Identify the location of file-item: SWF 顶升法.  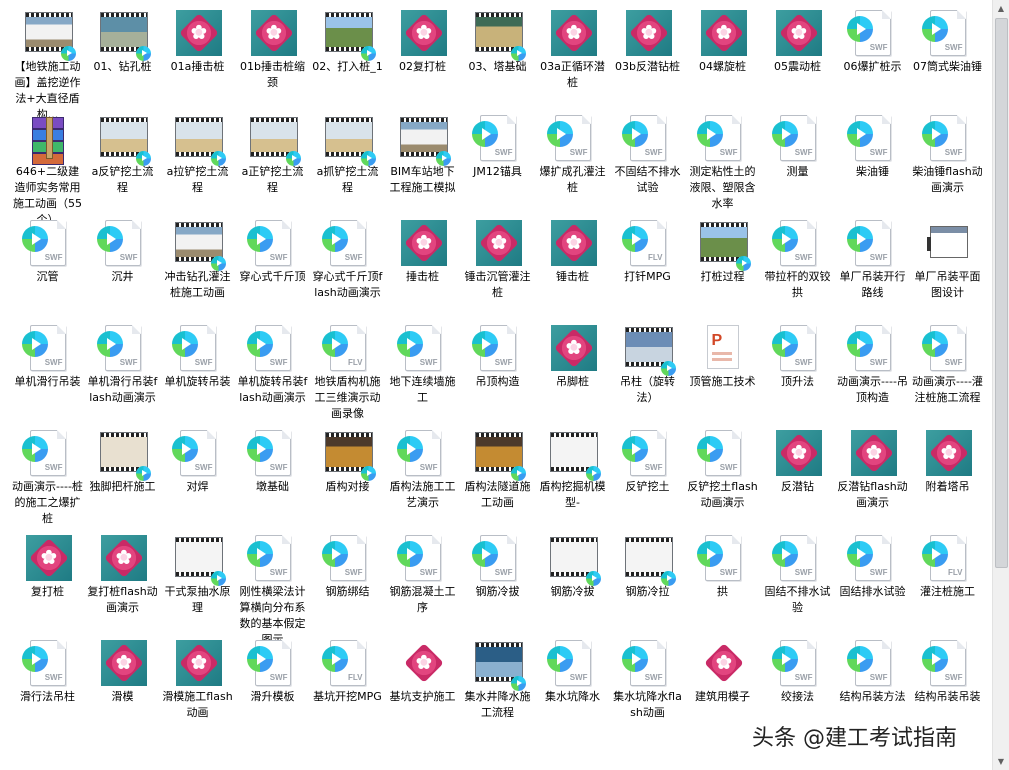
(797, 370).